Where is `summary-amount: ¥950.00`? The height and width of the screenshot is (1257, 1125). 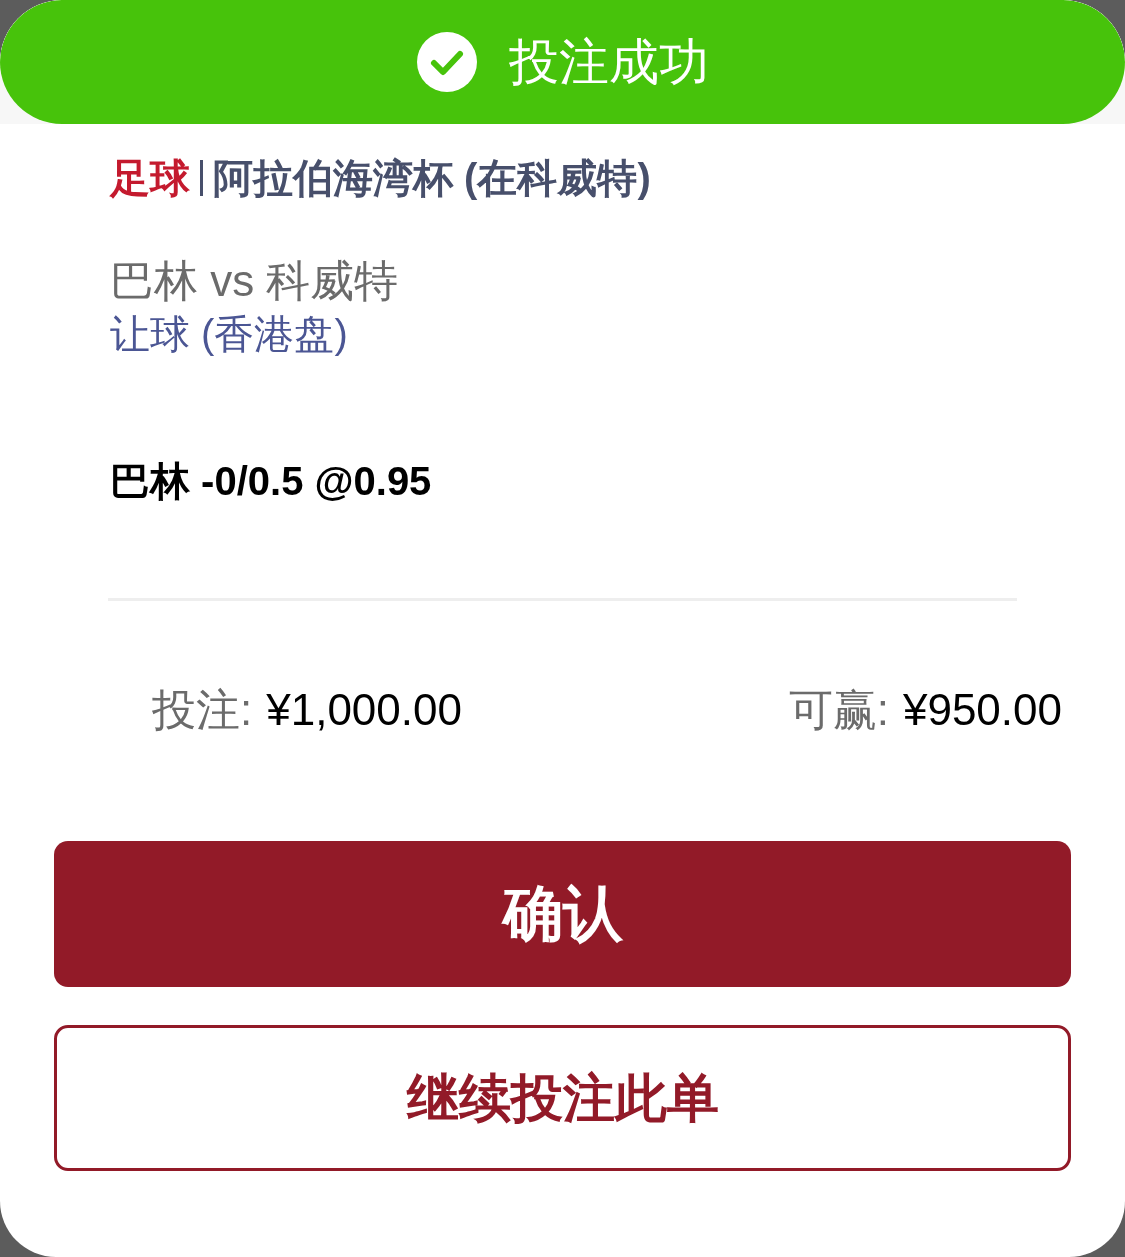 summary-amount: ¥950.00 is located at coordinates (982, 710).